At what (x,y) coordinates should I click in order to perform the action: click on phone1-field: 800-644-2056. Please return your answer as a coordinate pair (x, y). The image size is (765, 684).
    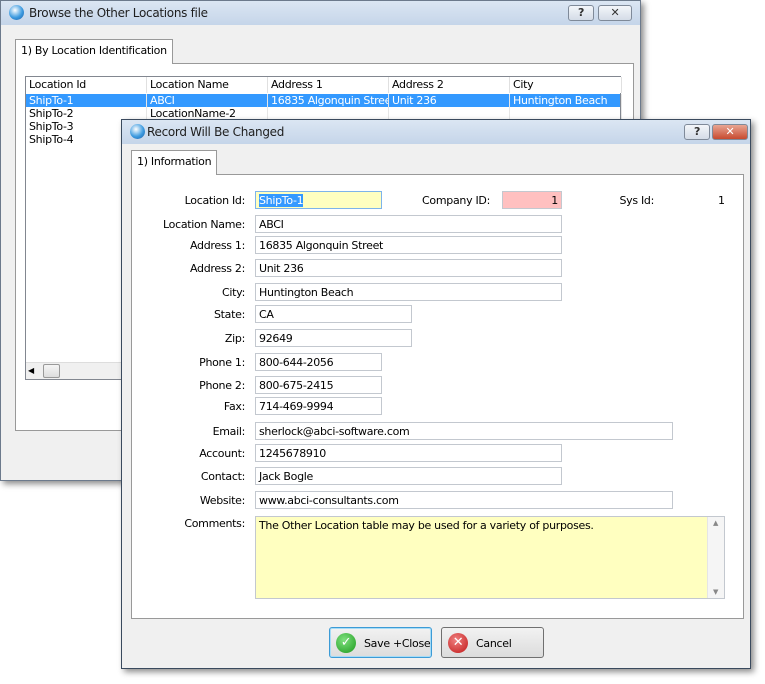
    Looking at the image, I should click on (318, 362).